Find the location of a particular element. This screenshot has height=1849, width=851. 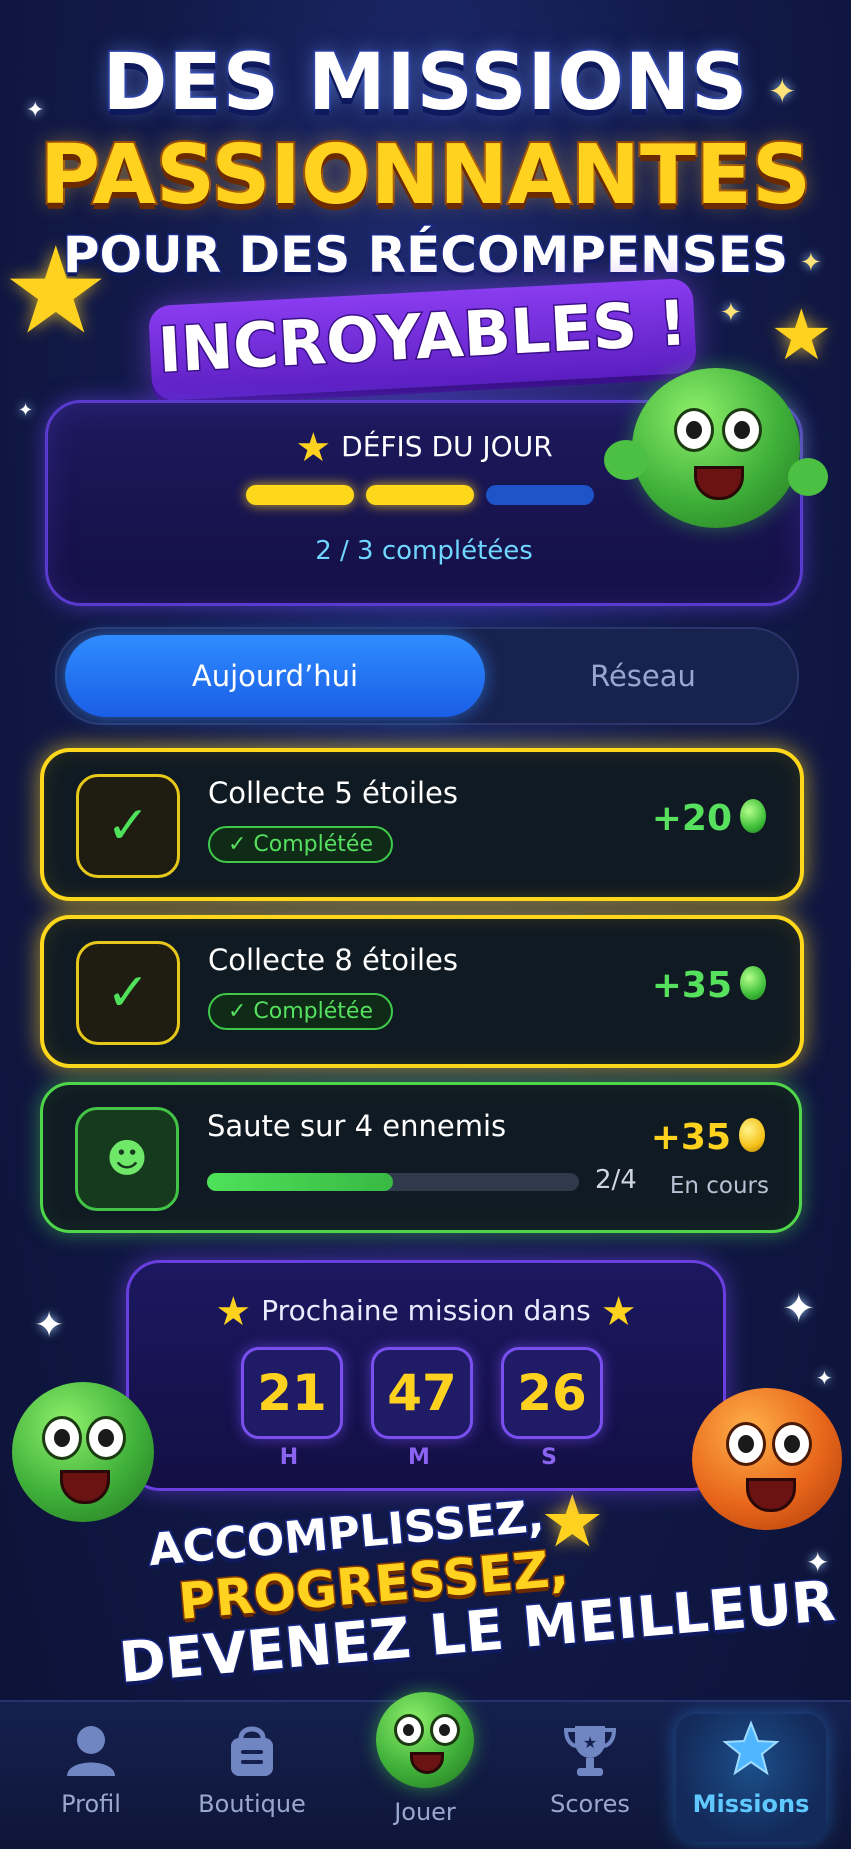

nav-label: Missions is located at coordinates (751, 1804).